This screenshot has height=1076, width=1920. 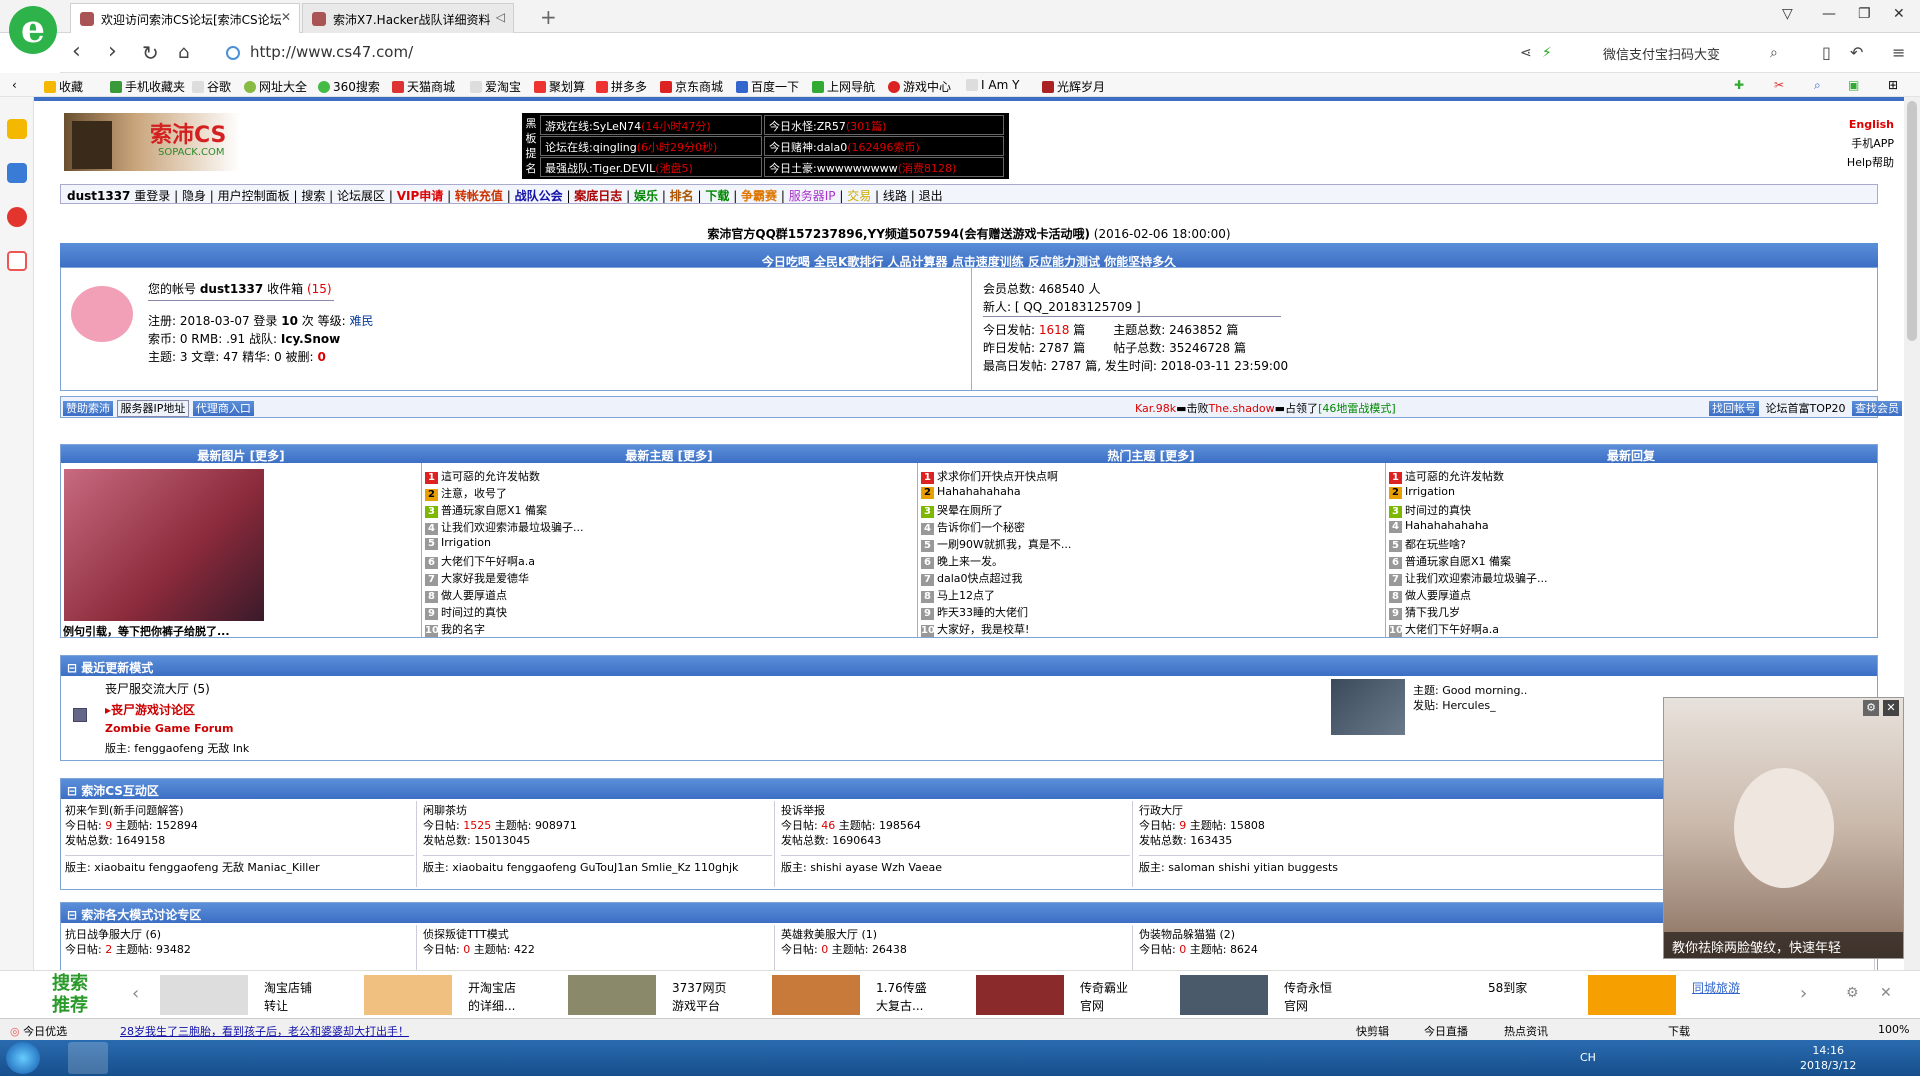 I want to click on live-link: 今日直播, so click(x=1446, y=1031).